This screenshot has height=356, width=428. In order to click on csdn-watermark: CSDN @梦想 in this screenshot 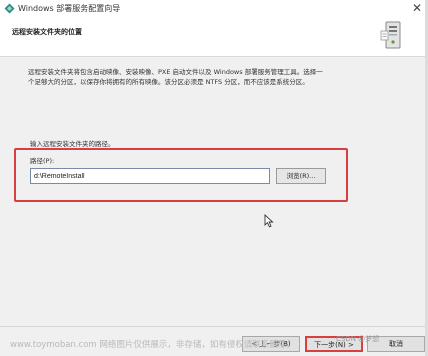, I will do `click(358, 339)`.